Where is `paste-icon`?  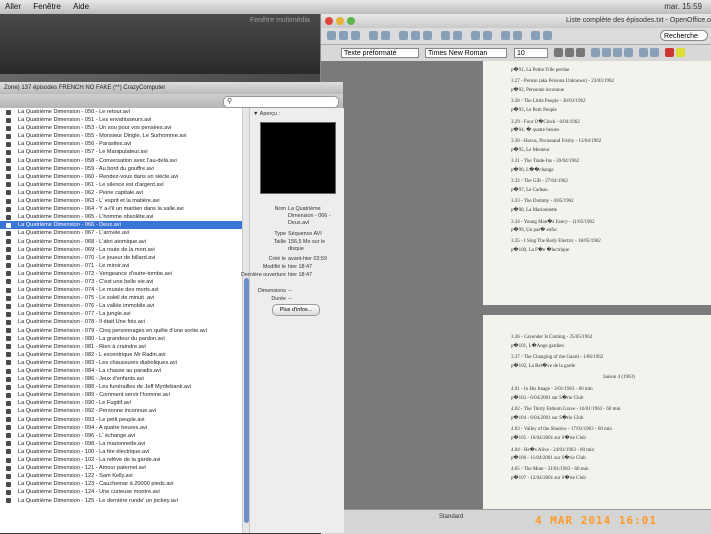
paste-icon is located at coordinates (427, 35).